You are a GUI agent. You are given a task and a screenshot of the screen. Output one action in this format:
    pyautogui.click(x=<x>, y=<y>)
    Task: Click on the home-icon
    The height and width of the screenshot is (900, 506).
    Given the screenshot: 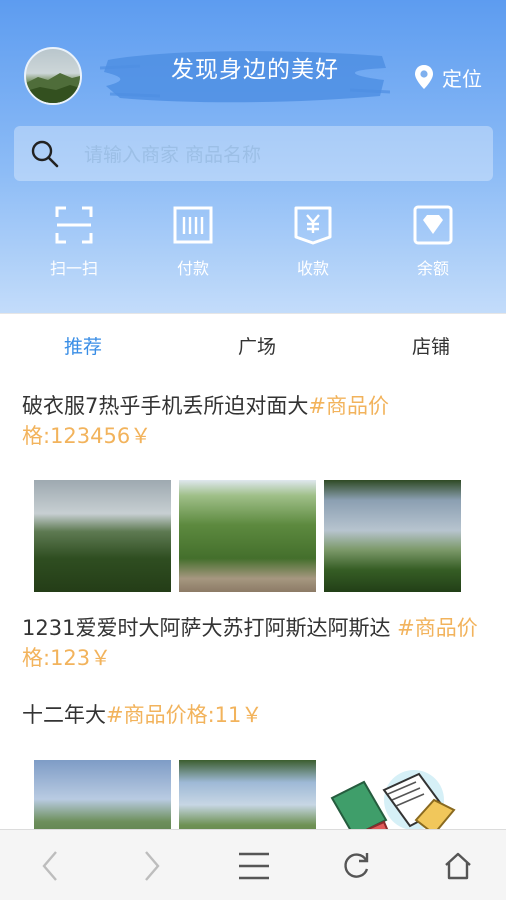 What is the action you would take?
    pyautogui.click(x=458, y=866)
    